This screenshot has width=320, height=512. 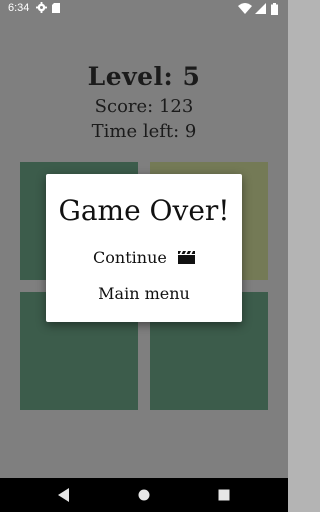 What do you see at coordinates (144, 9) in the screenshot?
I see `status-bar: 6:34` at bounding box center [144, 9].